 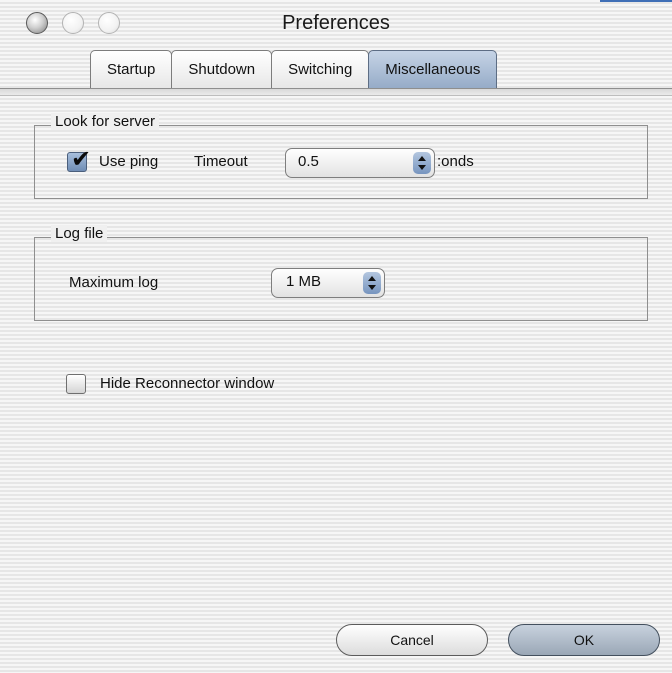 What do you see at coordinates (320, 69) in the screenshot?
I see `tab-switching: Switching` at bounding box center [320, 69].